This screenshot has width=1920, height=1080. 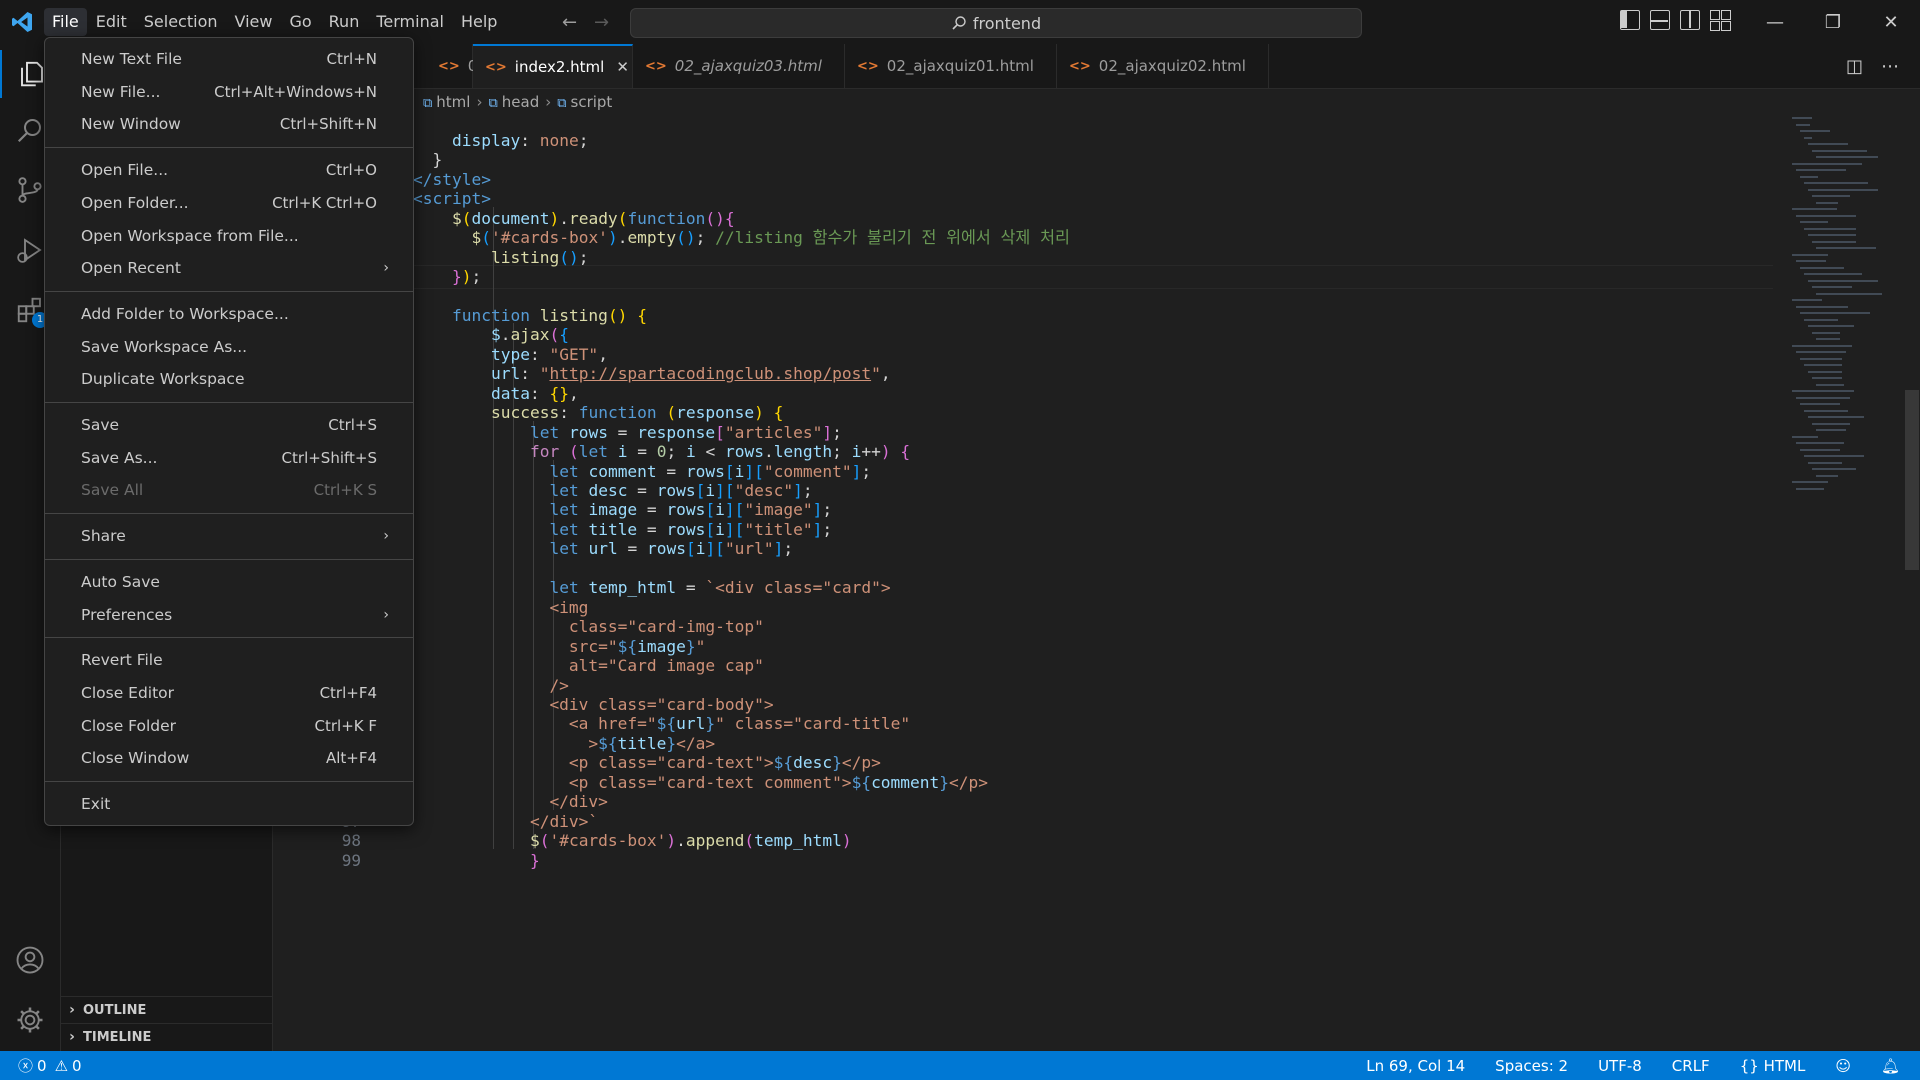 I want to click on split-editor-icon: ◫, so click(x=1854, y=66).